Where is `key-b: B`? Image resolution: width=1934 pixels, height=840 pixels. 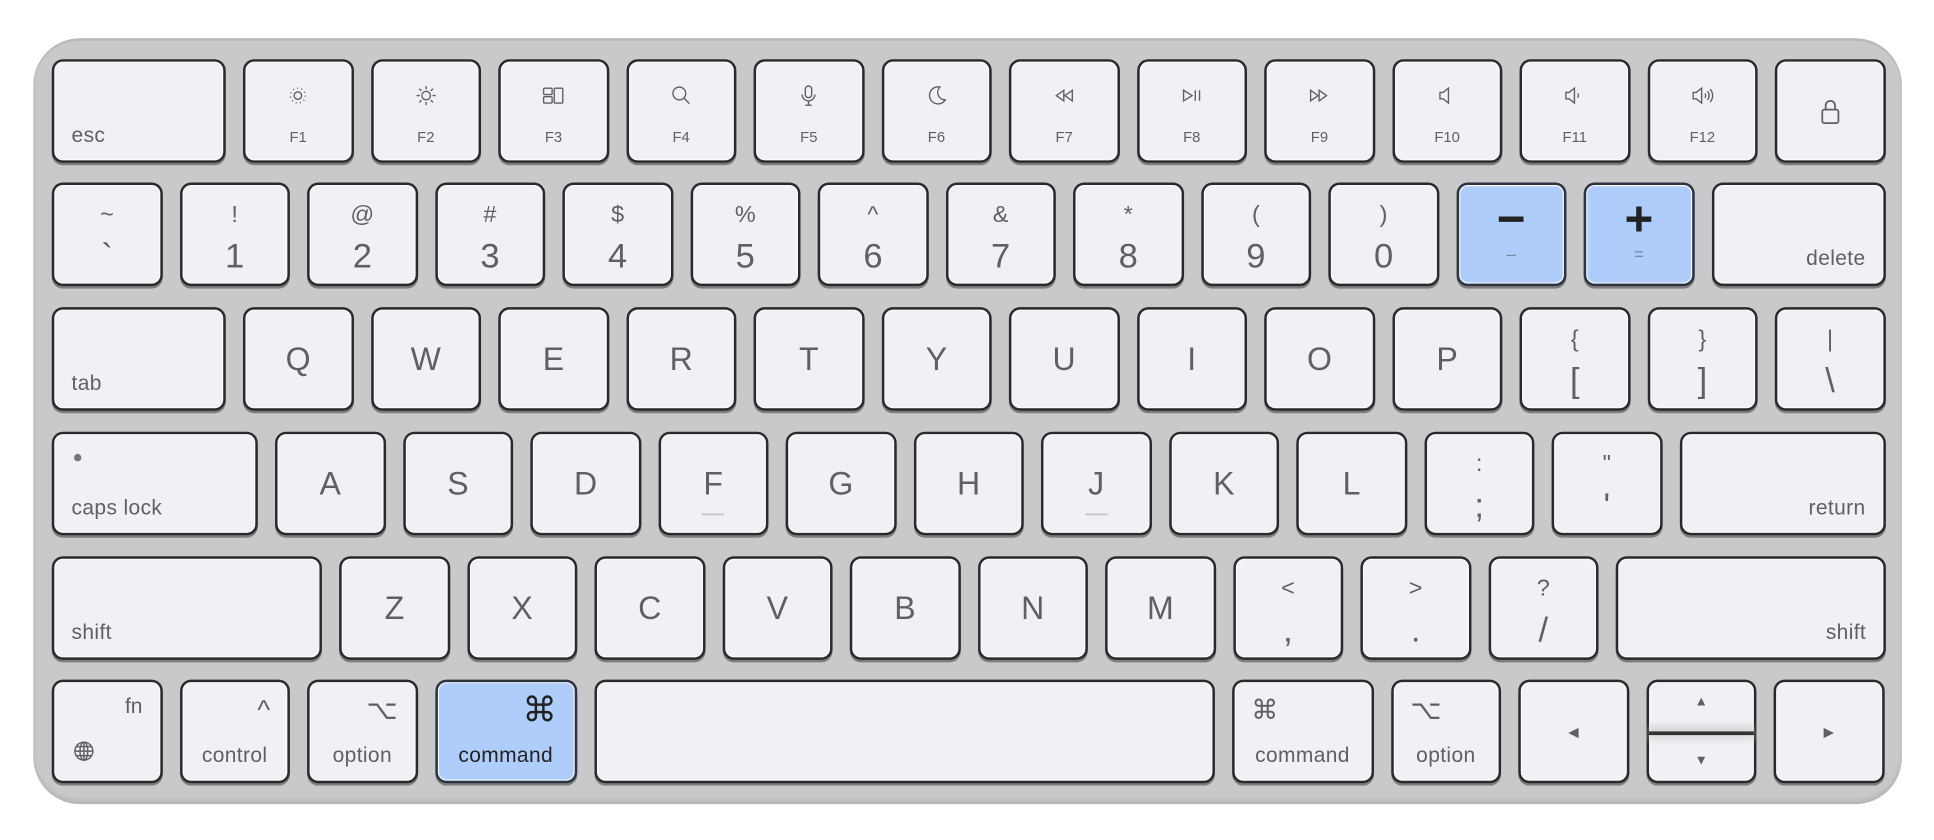 key-b: B is located at coordinates (905, 608).